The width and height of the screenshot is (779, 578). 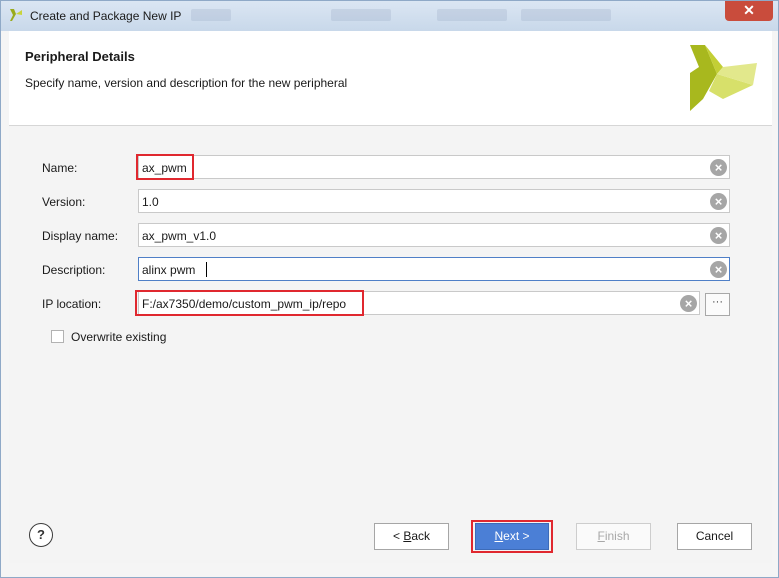 What do you see at coordinates (118, 337) in the screenshot?
I see `overwrite-label: Overwrite existing` at bounding box center [118, 337].